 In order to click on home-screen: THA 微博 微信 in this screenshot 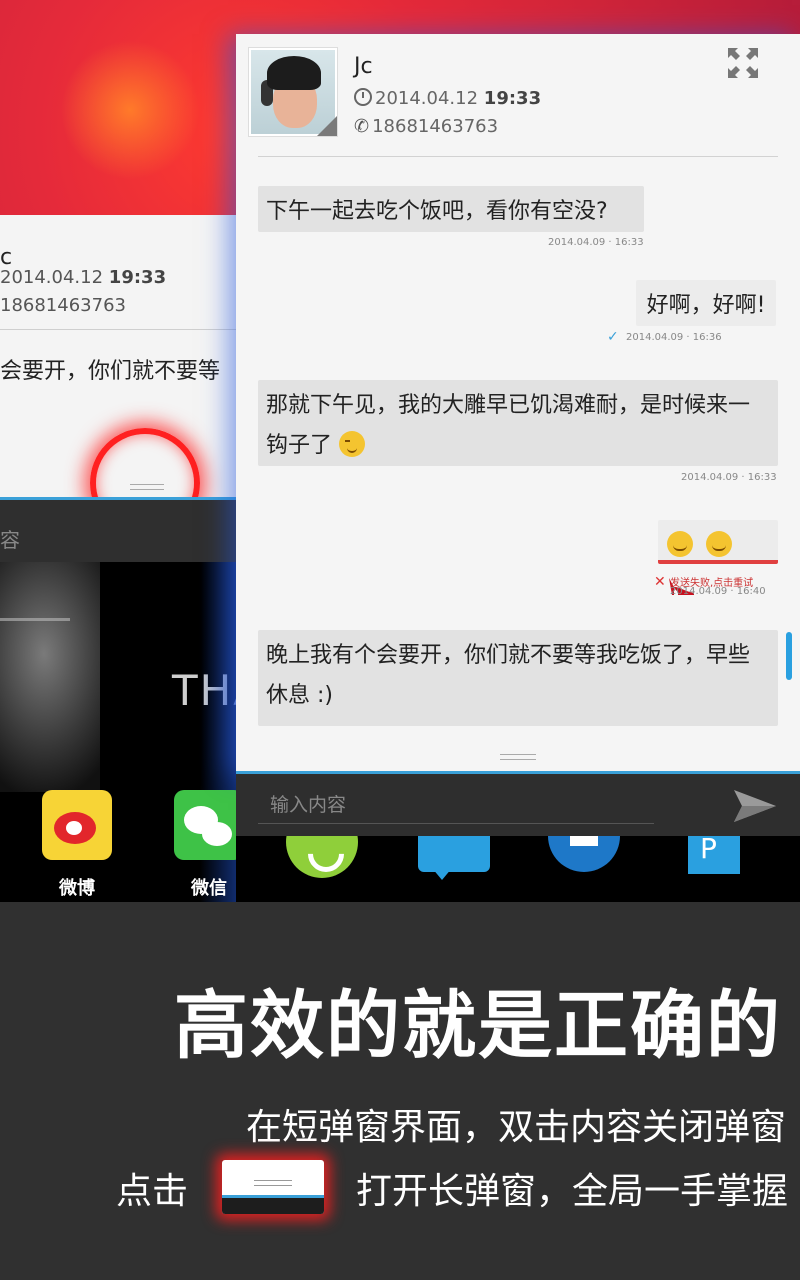, I will do `click(118, 732)`.